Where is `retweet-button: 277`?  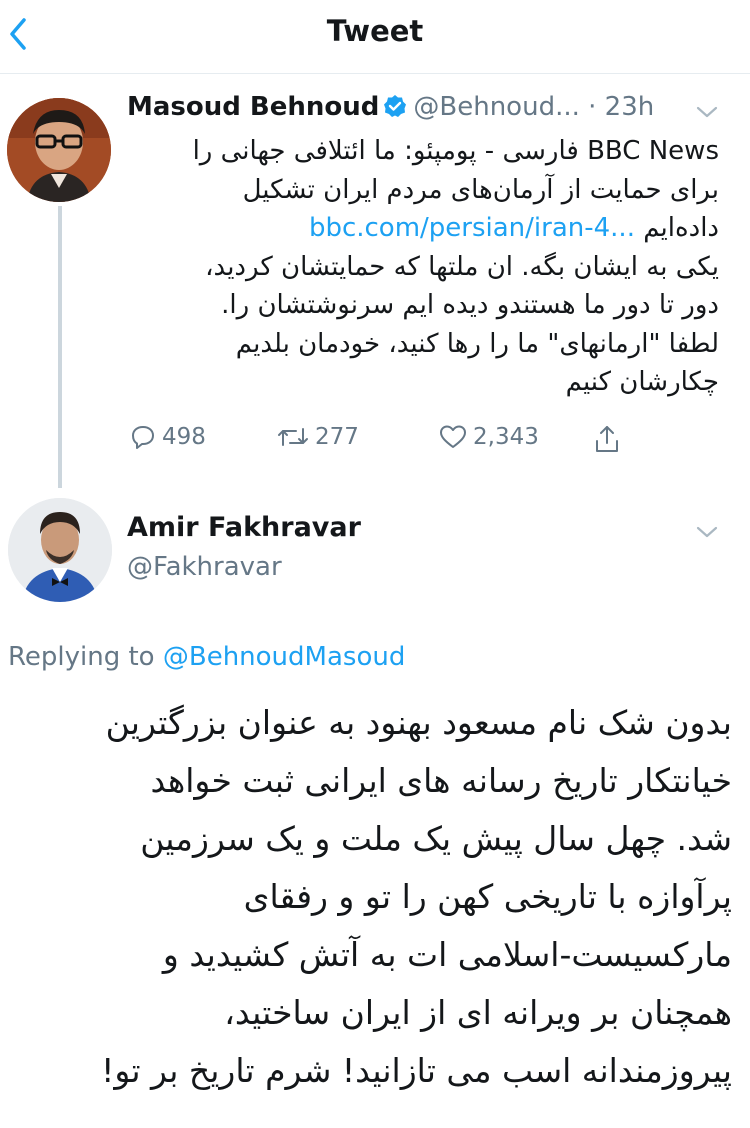 retweet-button: 277 is located at coordinates (318, 437).